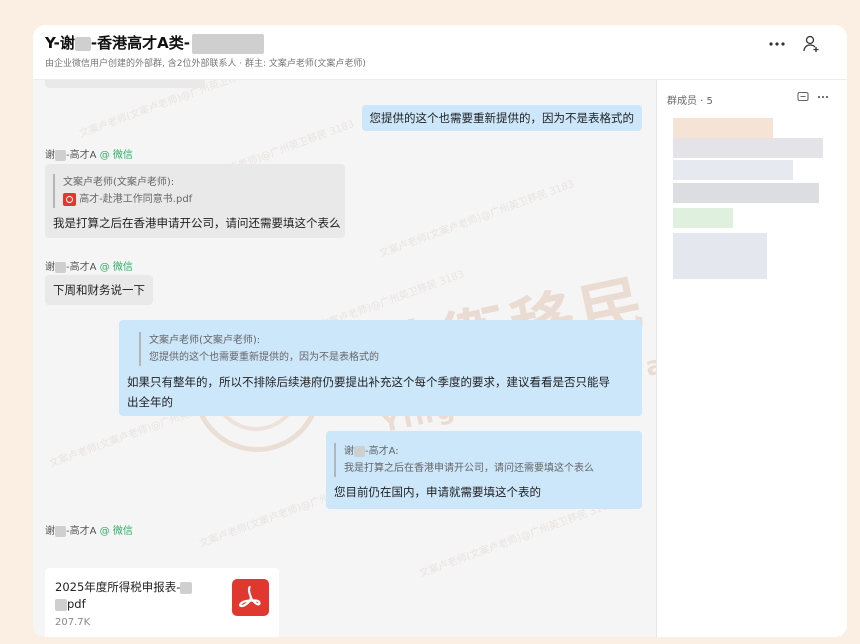 Image resolution: width=860 pixels, height=644 pixels. I want to click on file-attachment-card: 2025年度所得税申报表- pdf 207.7K, so click(162, 602).